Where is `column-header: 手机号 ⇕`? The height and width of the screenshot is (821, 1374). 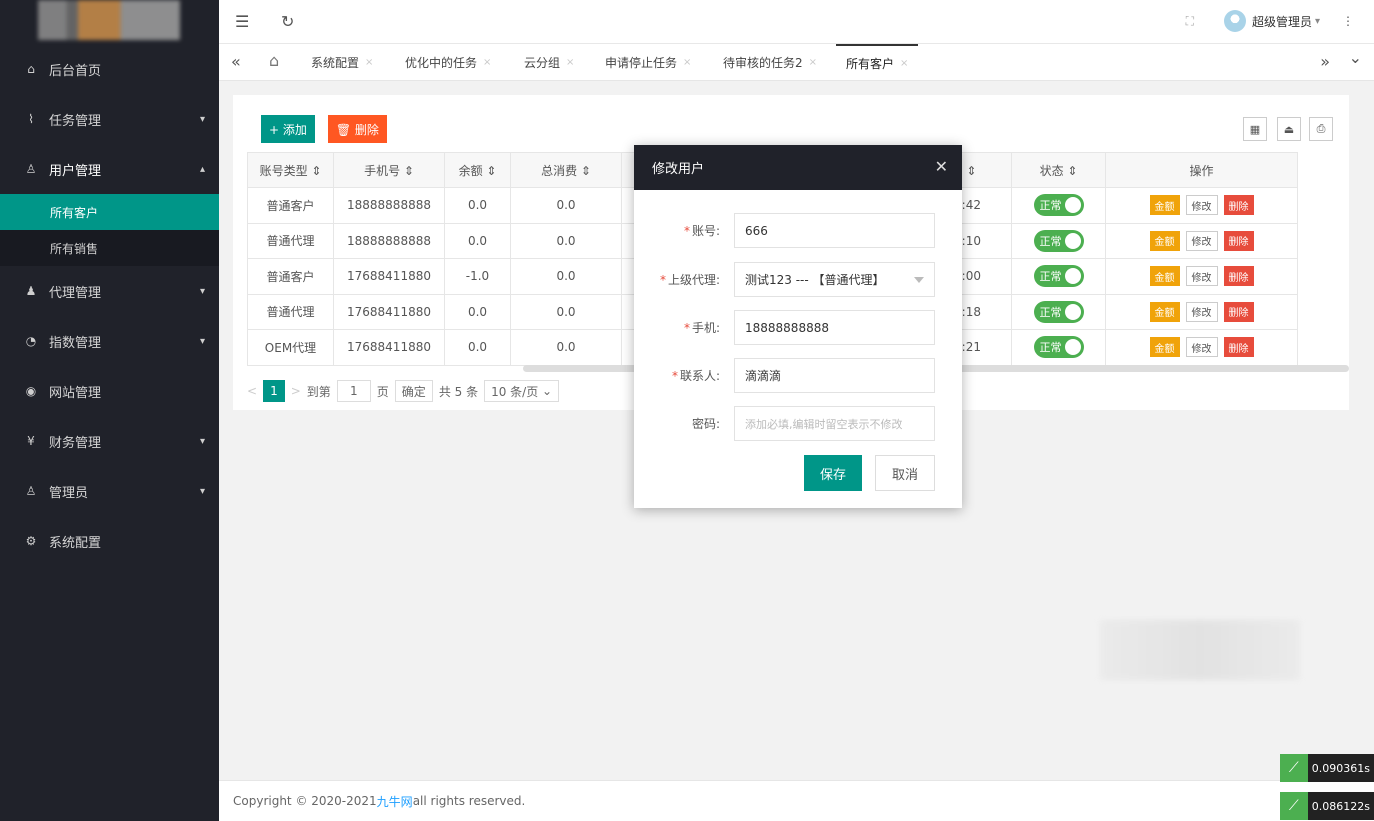 column-header: 手机号 ⇕ is located at coordinates (389, 170).